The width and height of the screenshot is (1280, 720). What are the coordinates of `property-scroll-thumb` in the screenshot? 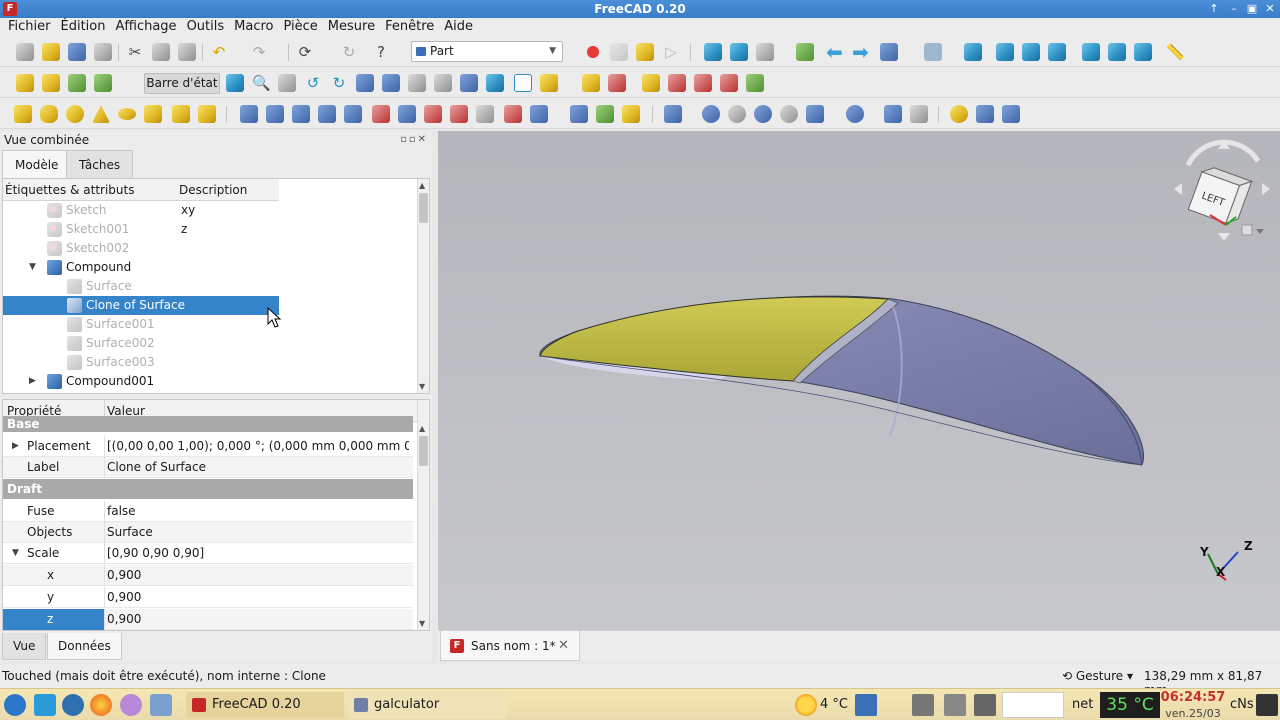 It's located at (423, 451).